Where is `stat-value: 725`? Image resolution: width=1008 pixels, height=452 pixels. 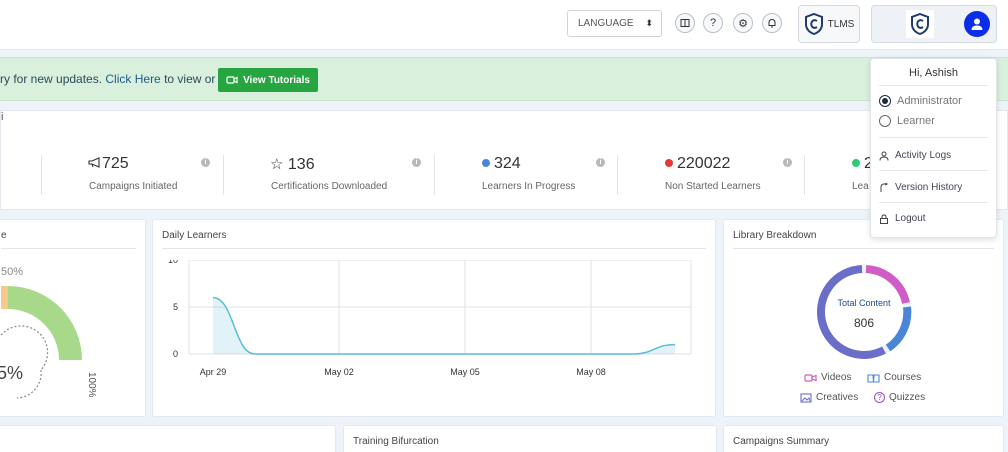
stat-value: 725 is located at coordinates (108, 164).